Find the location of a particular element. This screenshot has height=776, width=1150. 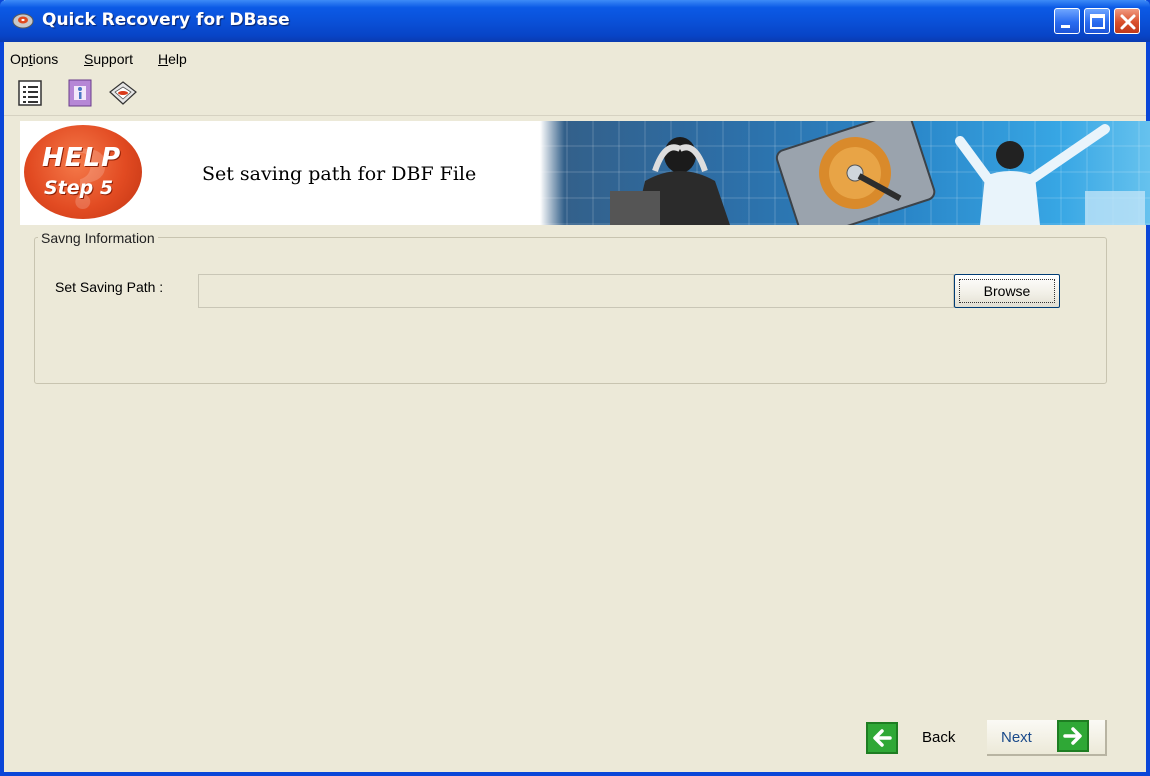

saving-path-input is located at coordinates (576, 291).